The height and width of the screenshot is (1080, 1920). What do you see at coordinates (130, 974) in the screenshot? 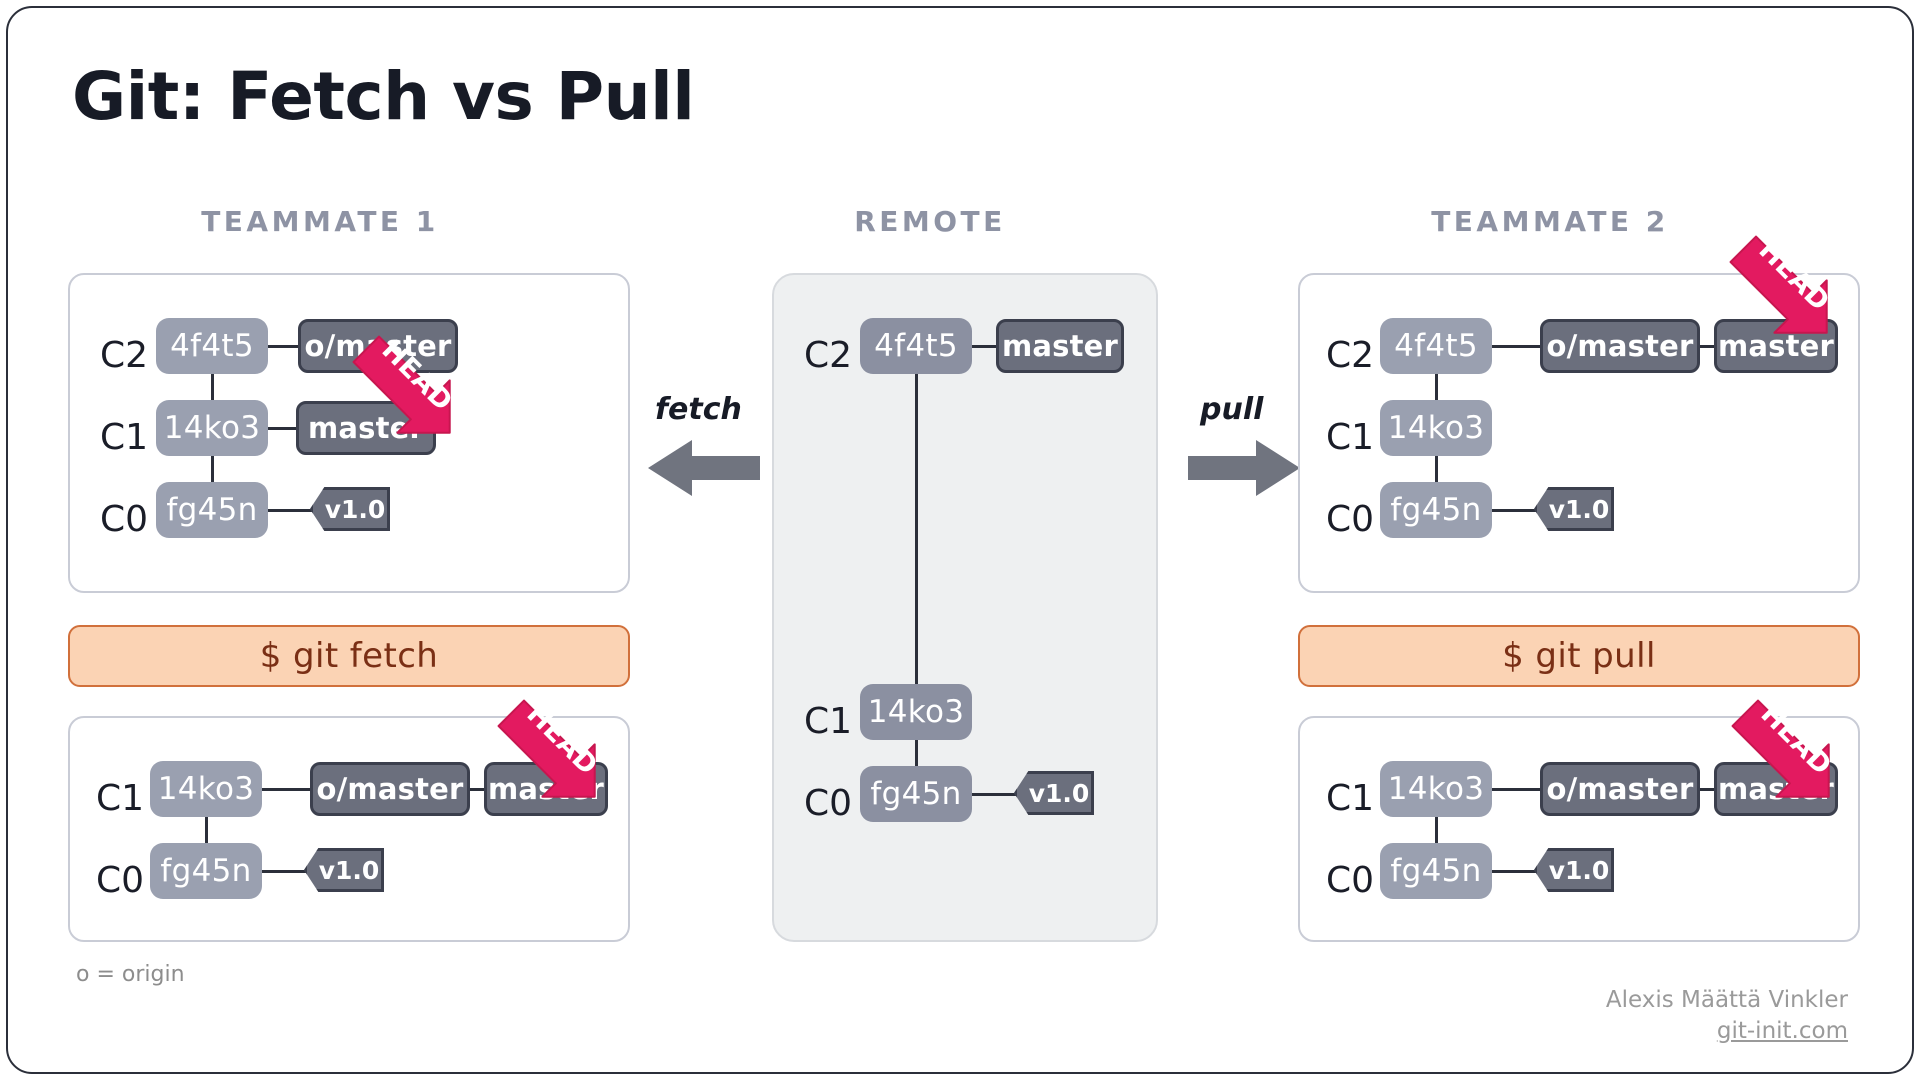
I see `legend-origin-abbreviation: o = origin` at bounding box center [130, 974].